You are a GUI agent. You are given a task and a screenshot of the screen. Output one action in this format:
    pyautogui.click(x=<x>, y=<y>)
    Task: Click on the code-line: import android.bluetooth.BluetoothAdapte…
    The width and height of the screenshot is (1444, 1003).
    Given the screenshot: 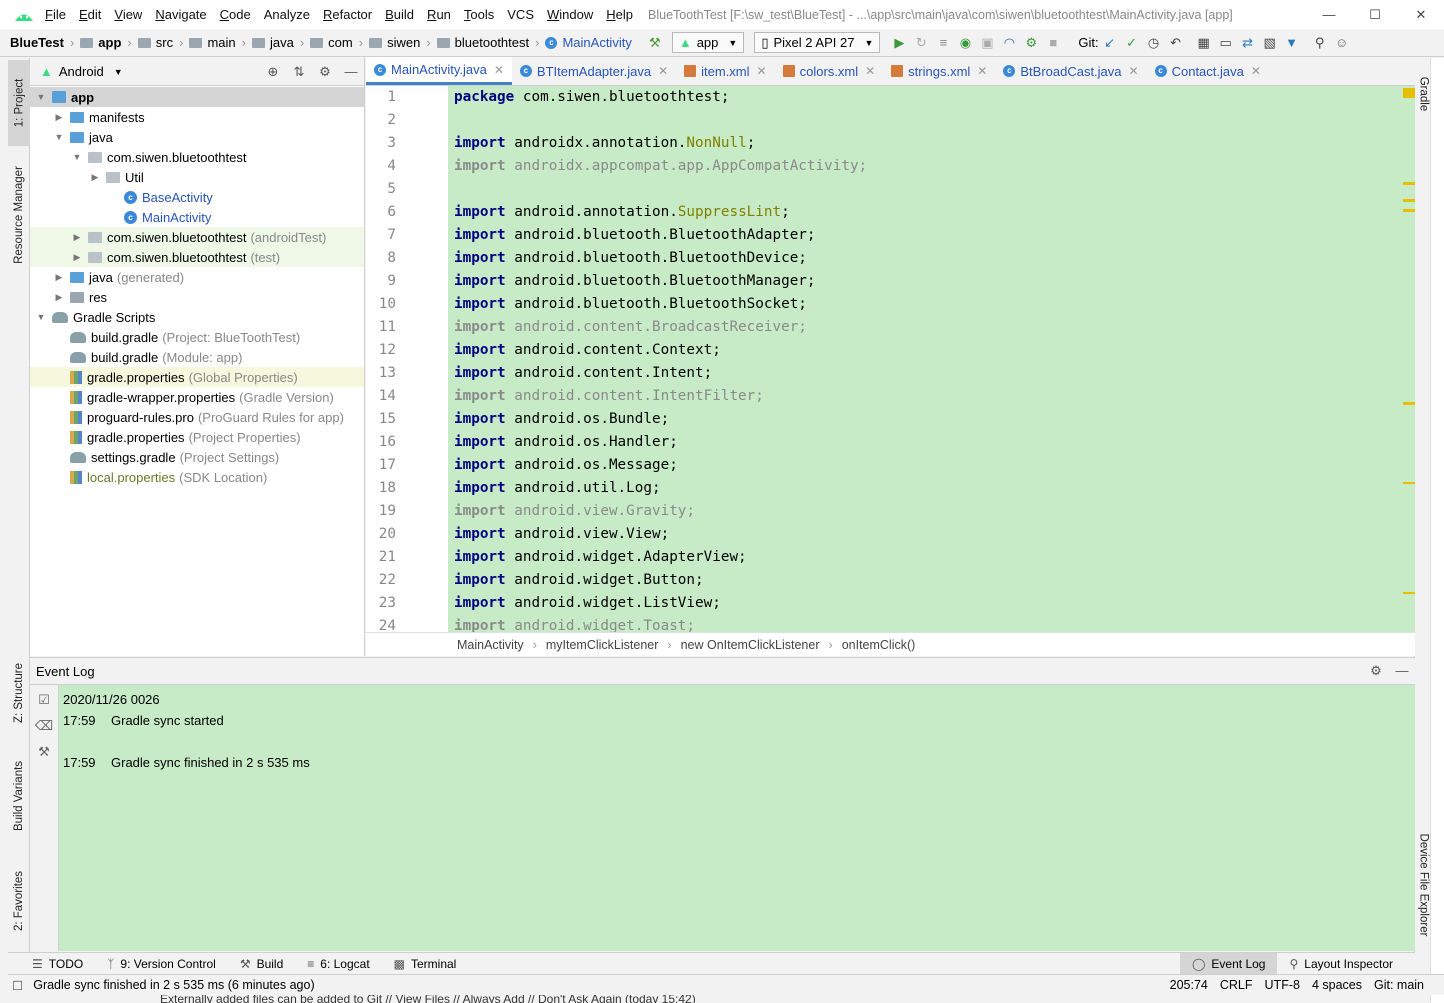 What is the action you would take?
    pyautogui.click(x=931, y=235)
    